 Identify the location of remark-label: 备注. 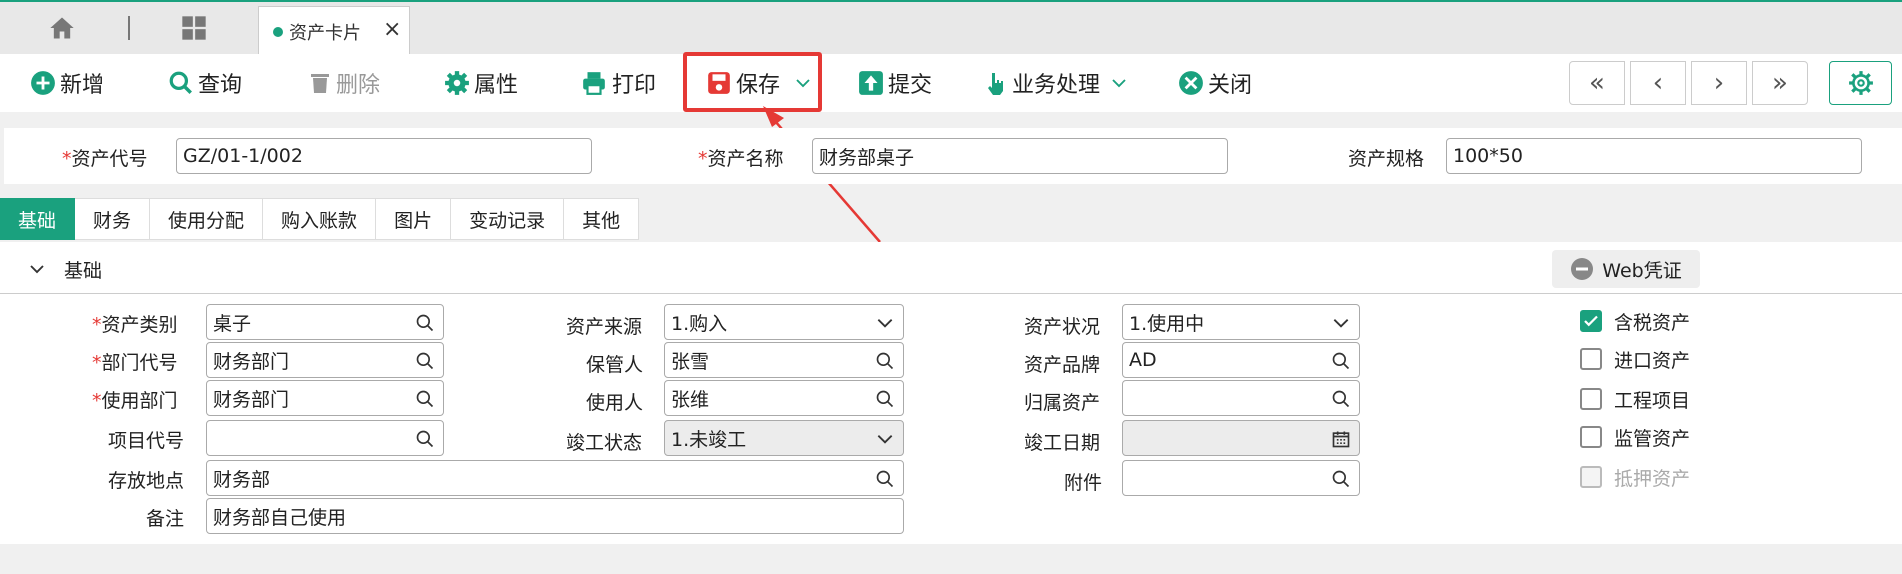
(165, 519).